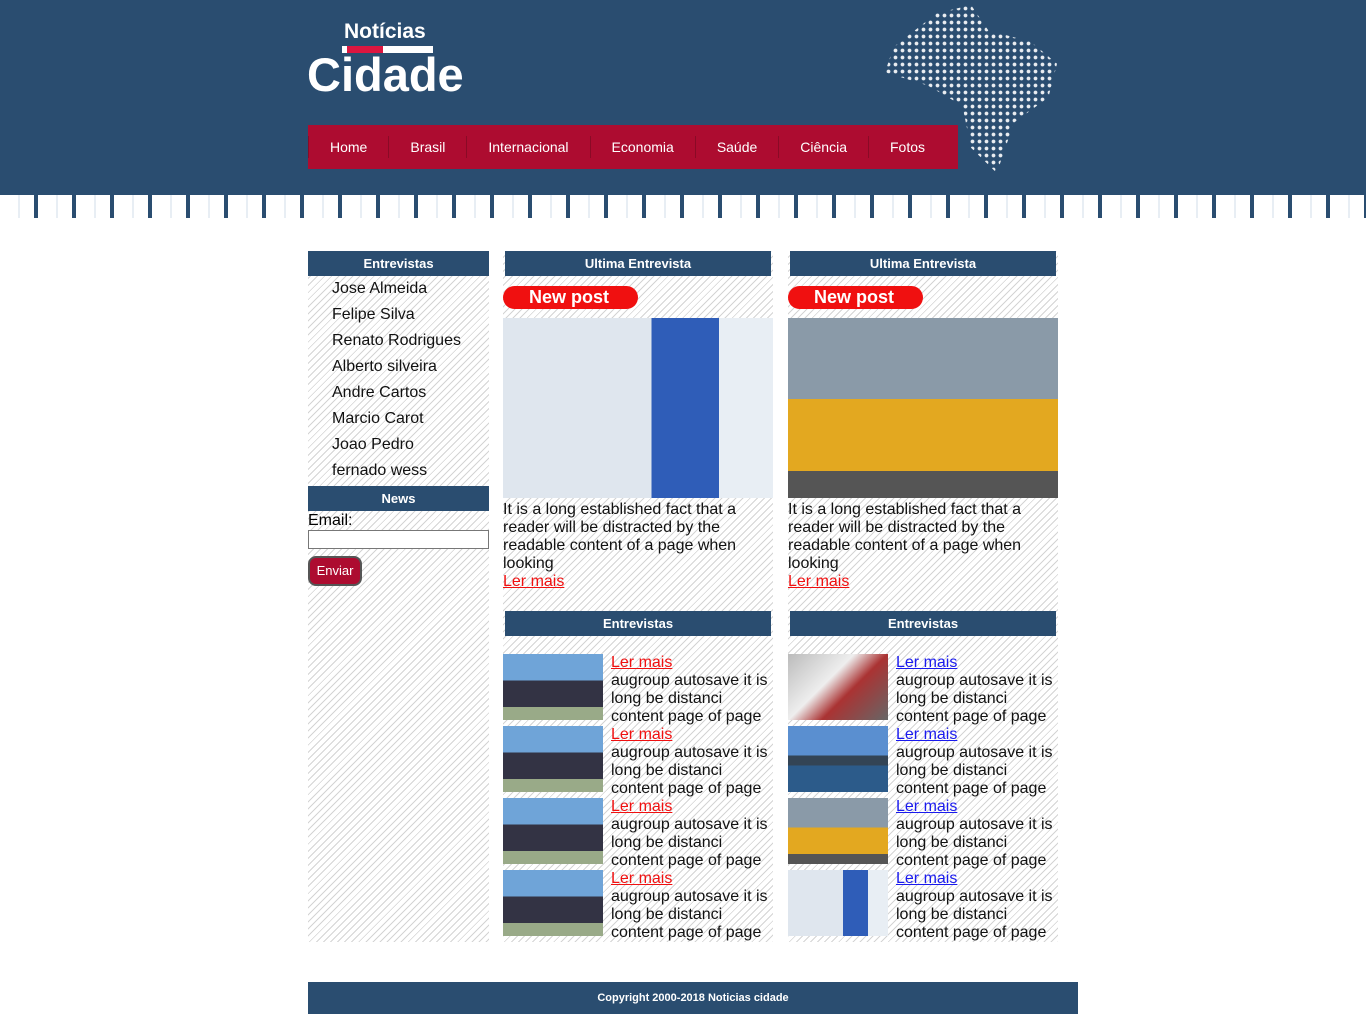 The height and width of the screenshot is (1015, 1366). Describe the element at coordinates (736, 147) in the screenshot. I see `nav-saude: Saúde` at that location.